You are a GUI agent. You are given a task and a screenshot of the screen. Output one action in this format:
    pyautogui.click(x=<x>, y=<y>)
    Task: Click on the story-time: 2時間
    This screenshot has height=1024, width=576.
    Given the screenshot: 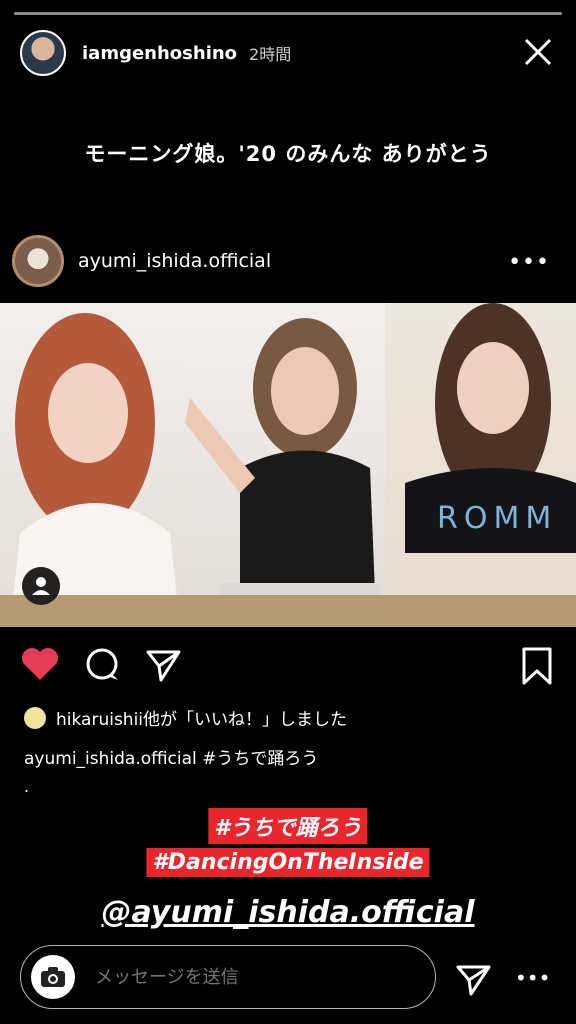 What is the action you would take?
    pyautogui.click(x=270, y=54)
    